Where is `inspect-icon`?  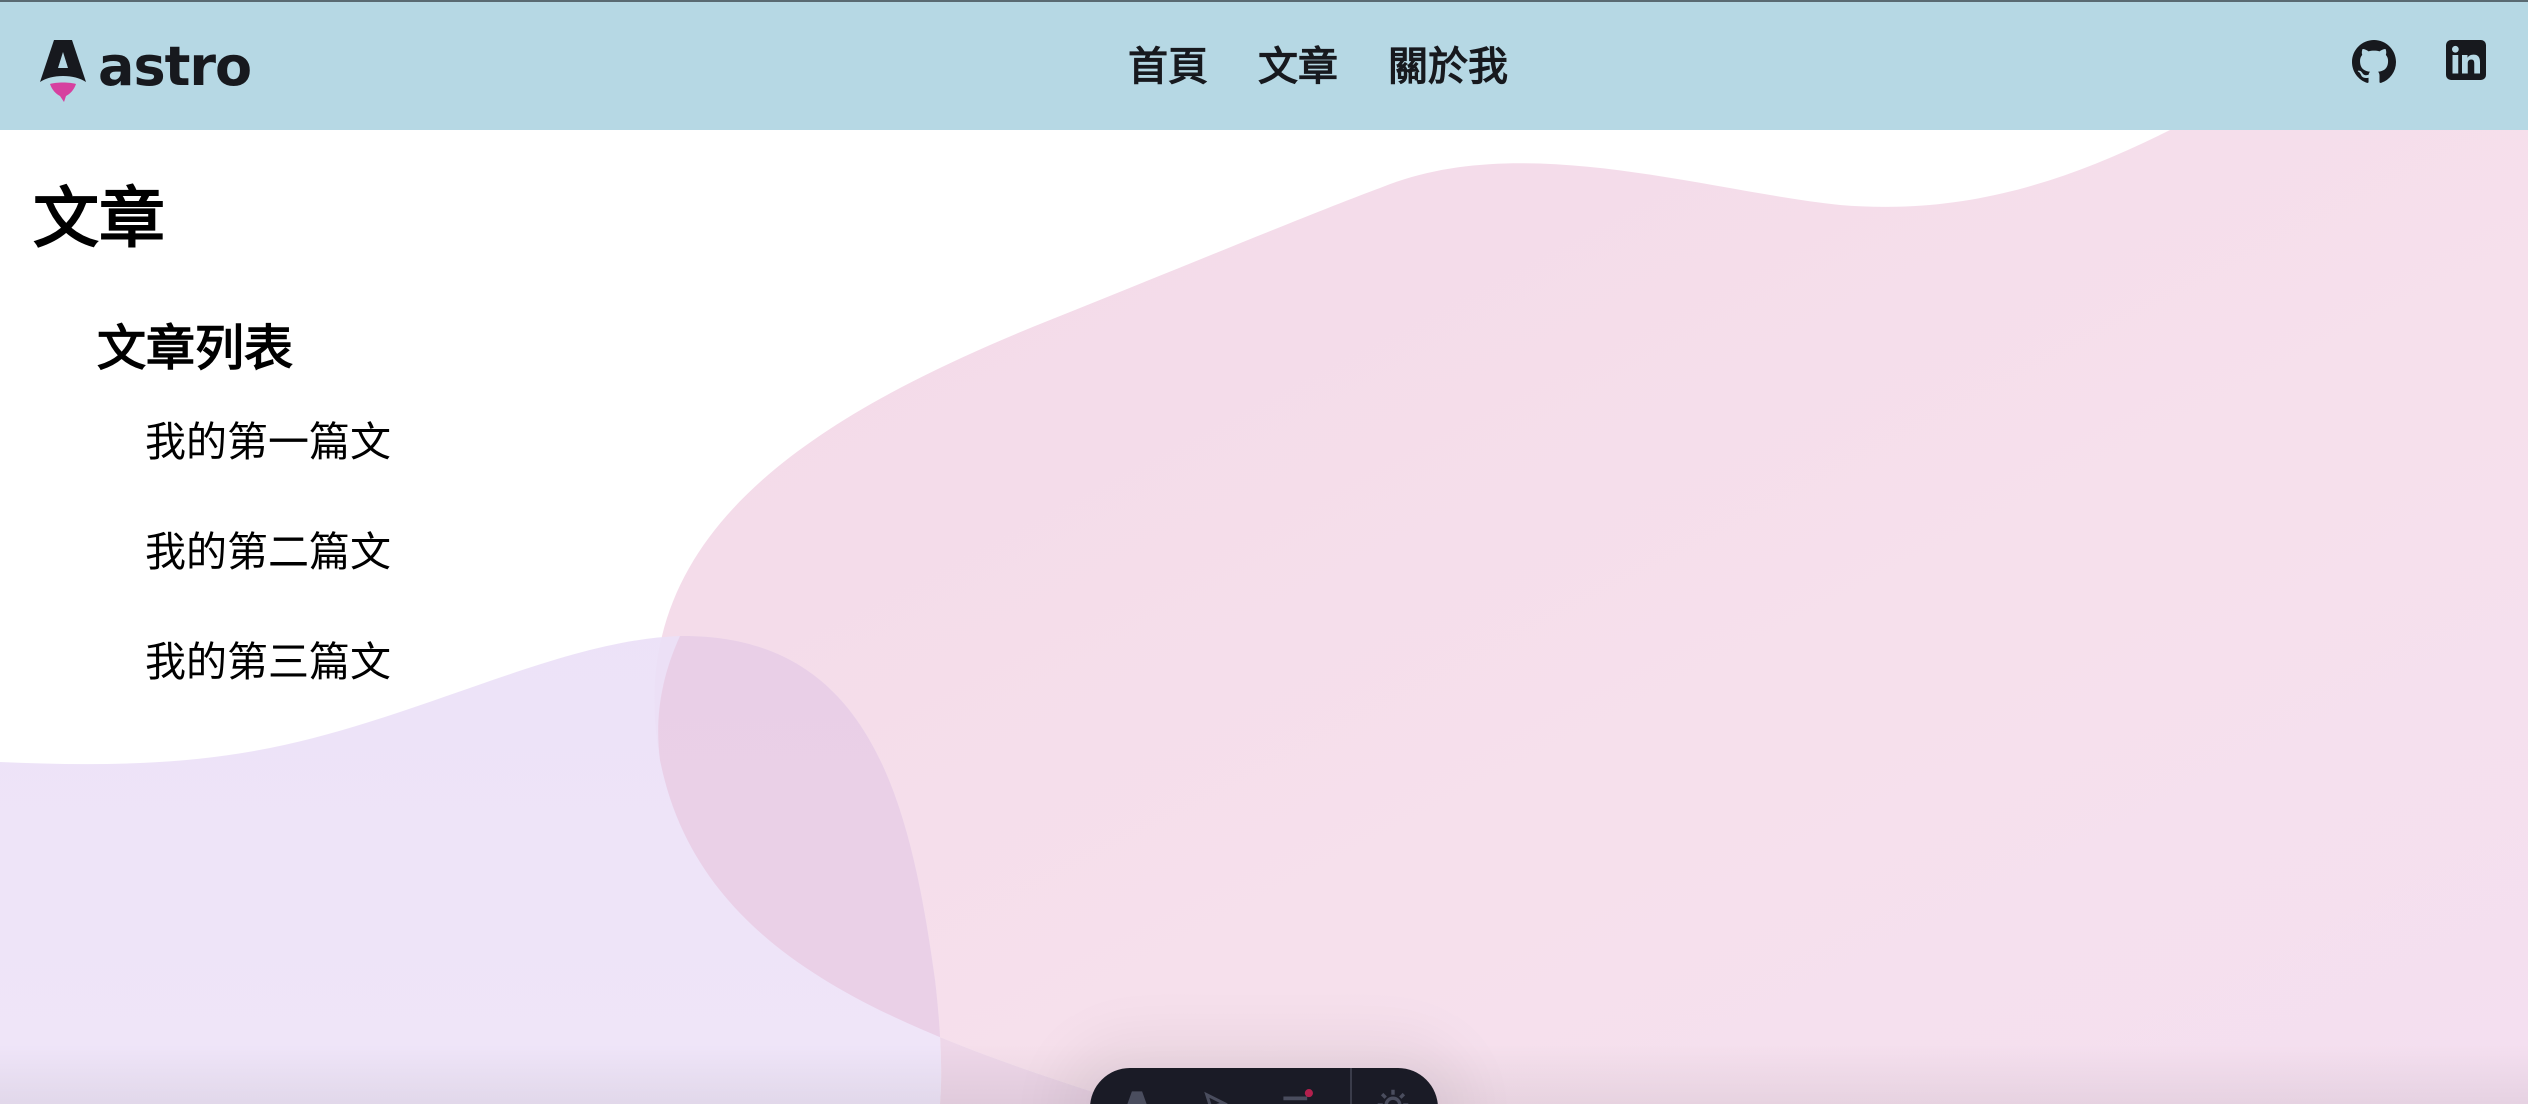
inspect-icon is located at coordinates (1217, 1096).